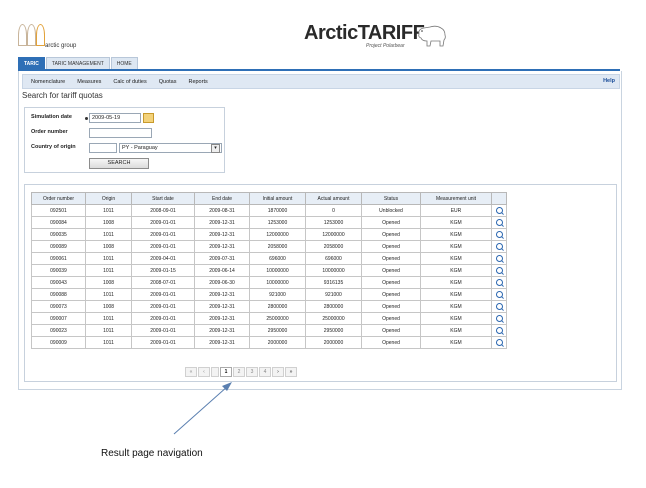 The height and width of the screenshot is (488, 646). What do you see at coordinates (202, 408) in the screenshot?
I see `annotation-arrow` at bounding box center [202, 408].